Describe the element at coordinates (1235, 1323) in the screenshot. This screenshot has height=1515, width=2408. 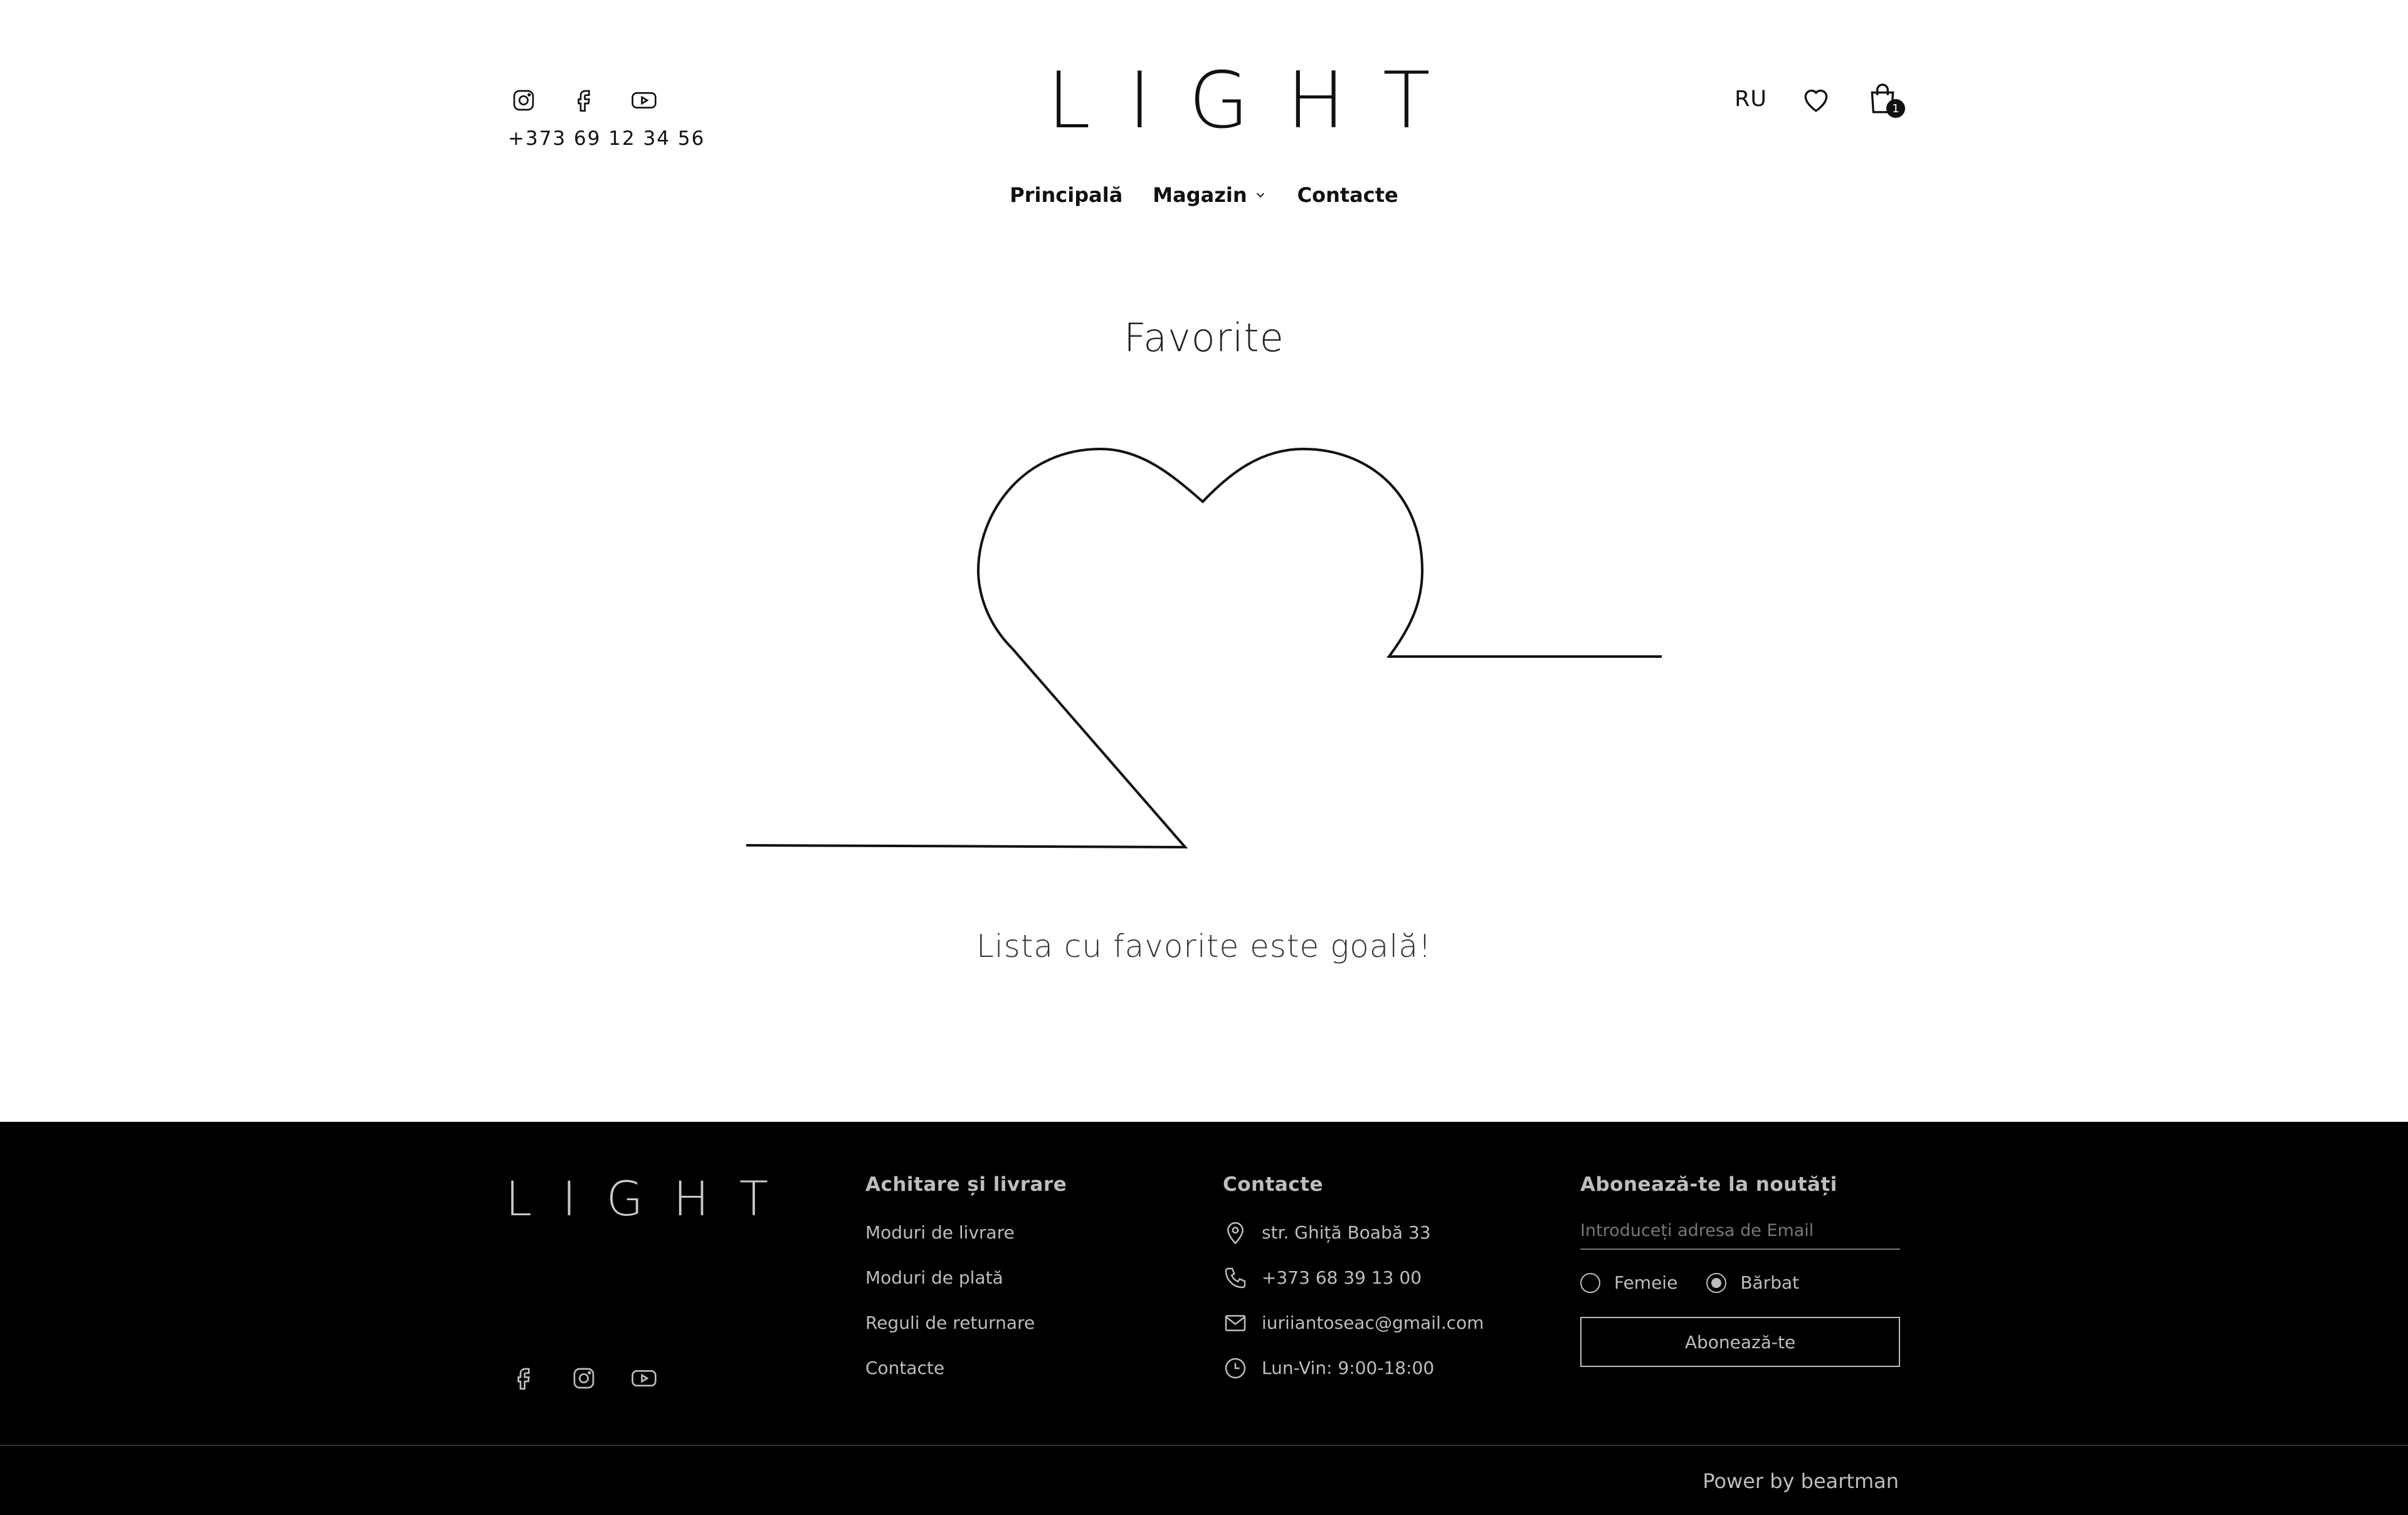
I see `mail-icon` at that location.